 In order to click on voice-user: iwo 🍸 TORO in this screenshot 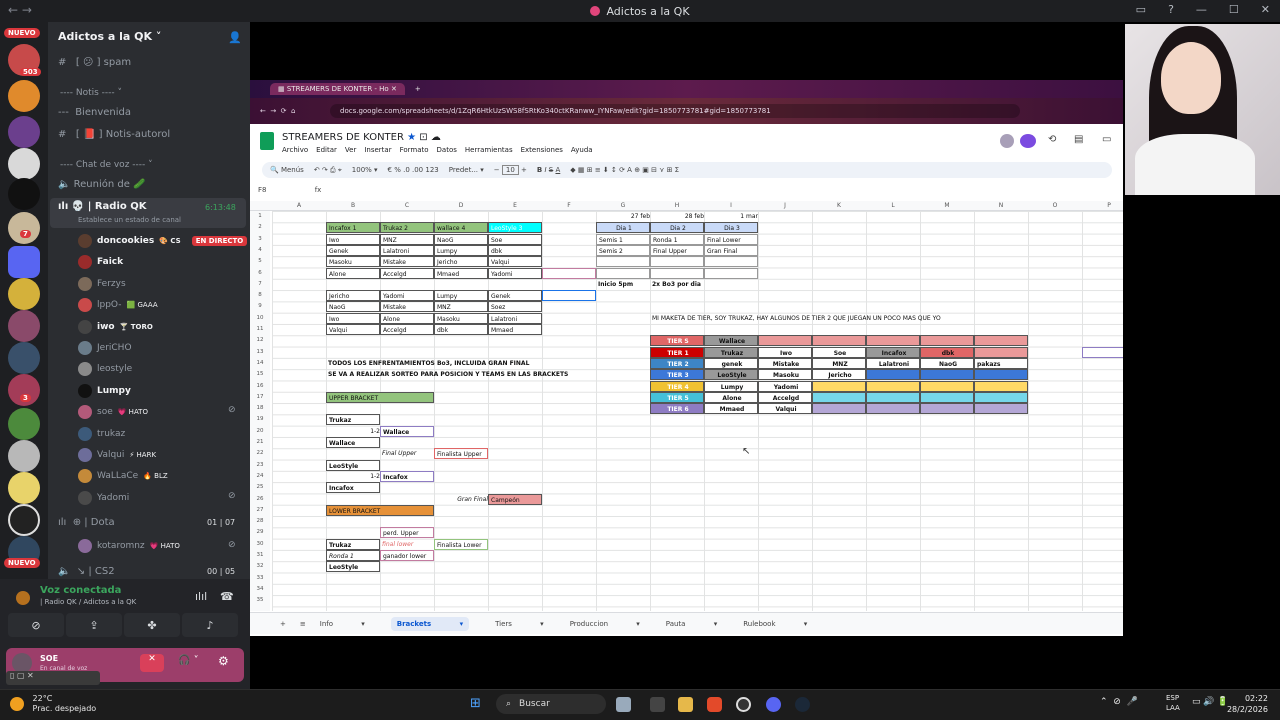, I will do `click(115, 326)`.